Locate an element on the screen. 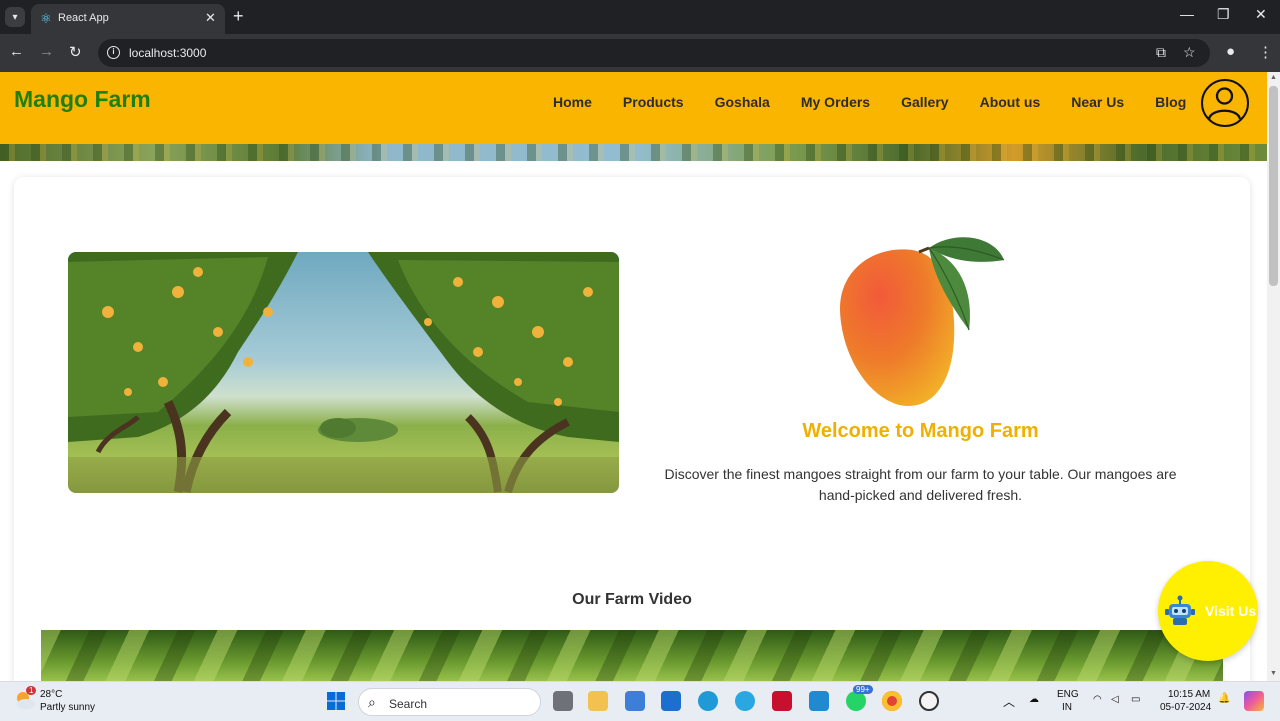  back-icon: ← is located at coordinates (16, 51).